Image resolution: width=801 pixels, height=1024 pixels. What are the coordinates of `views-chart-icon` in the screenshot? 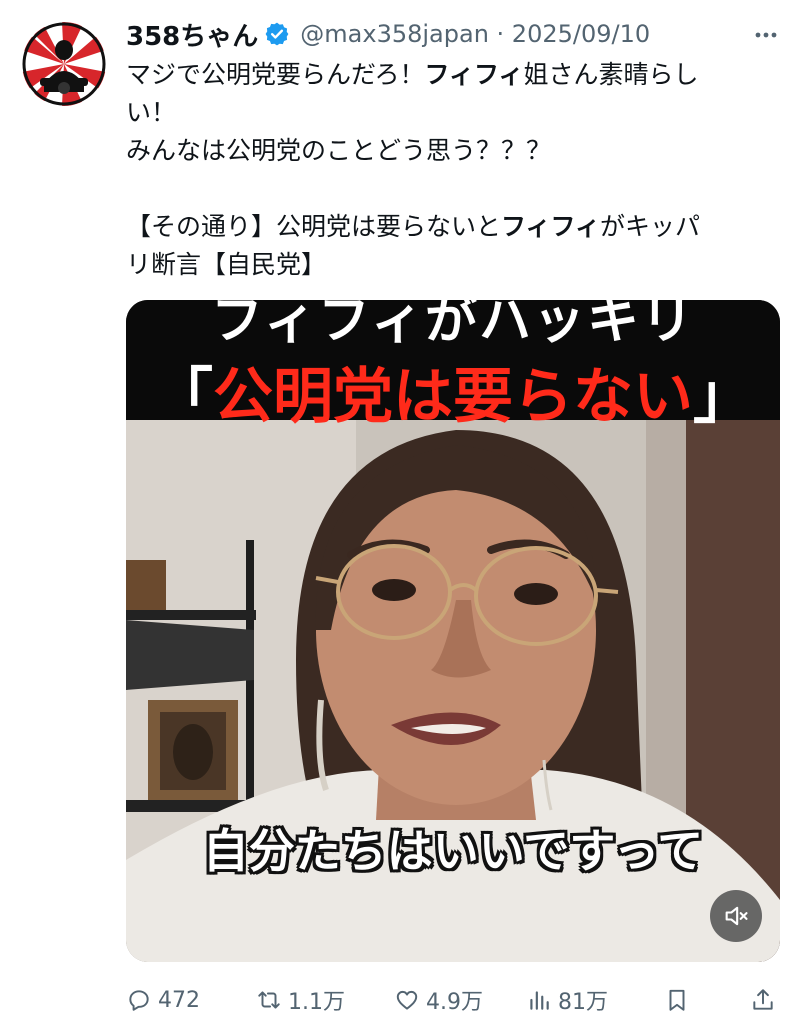 It's located at (539, 1000).